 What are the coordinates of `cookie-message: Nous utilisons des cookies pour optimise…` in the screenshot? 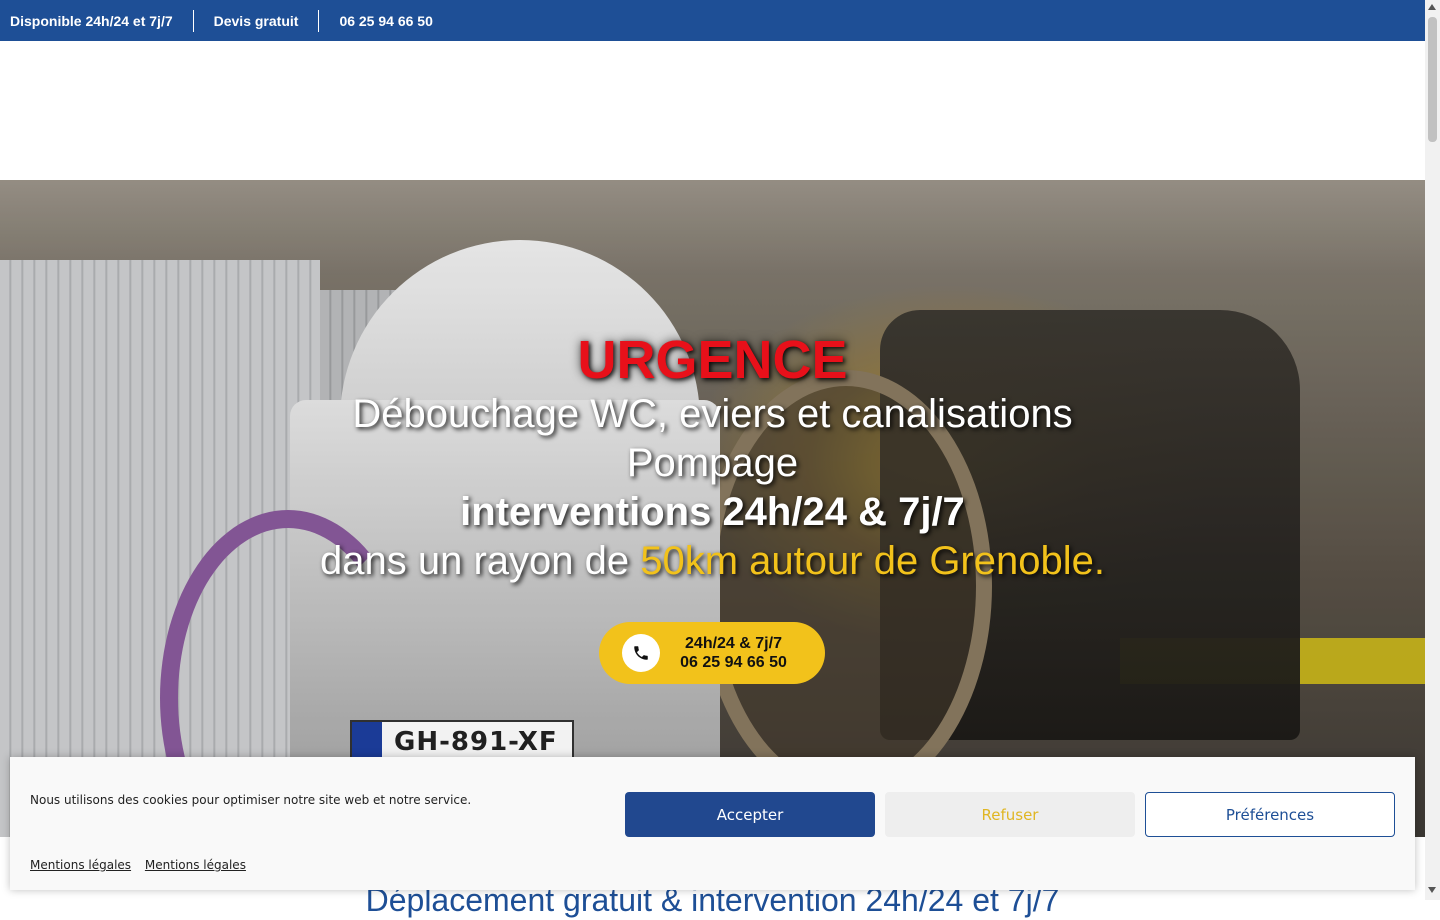 It's located at (251, 800).